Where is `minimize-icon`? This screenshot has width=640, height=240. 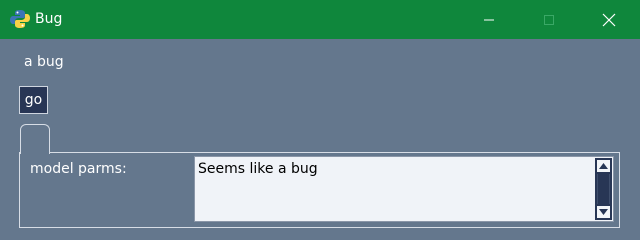
minimize-icon is located at coordinates (489, 19).